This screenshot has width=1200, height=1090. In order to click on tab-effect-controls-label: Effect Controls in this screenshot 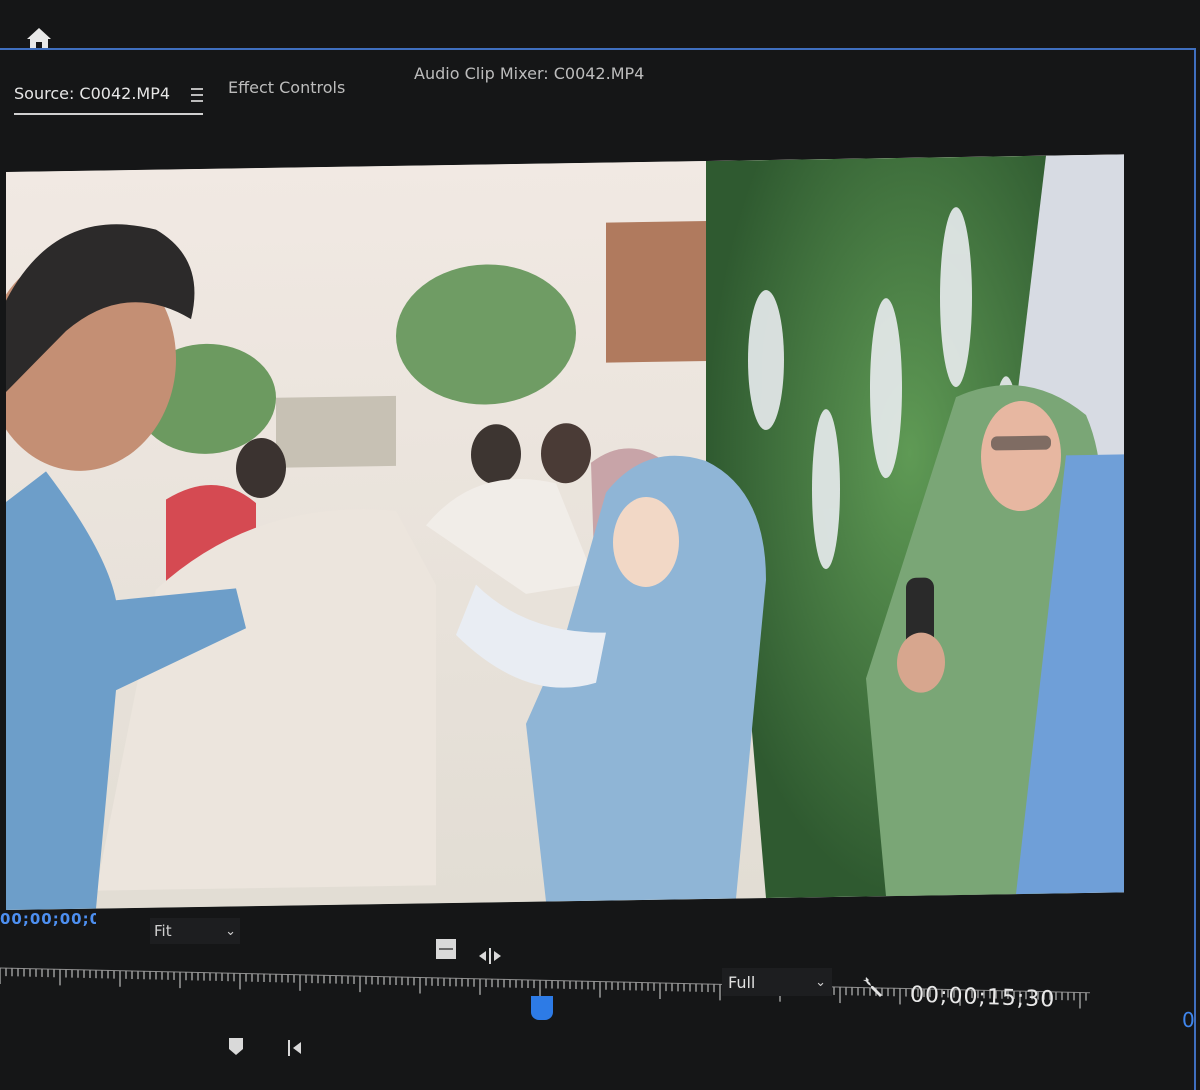, I will do `click(287, 87)`.